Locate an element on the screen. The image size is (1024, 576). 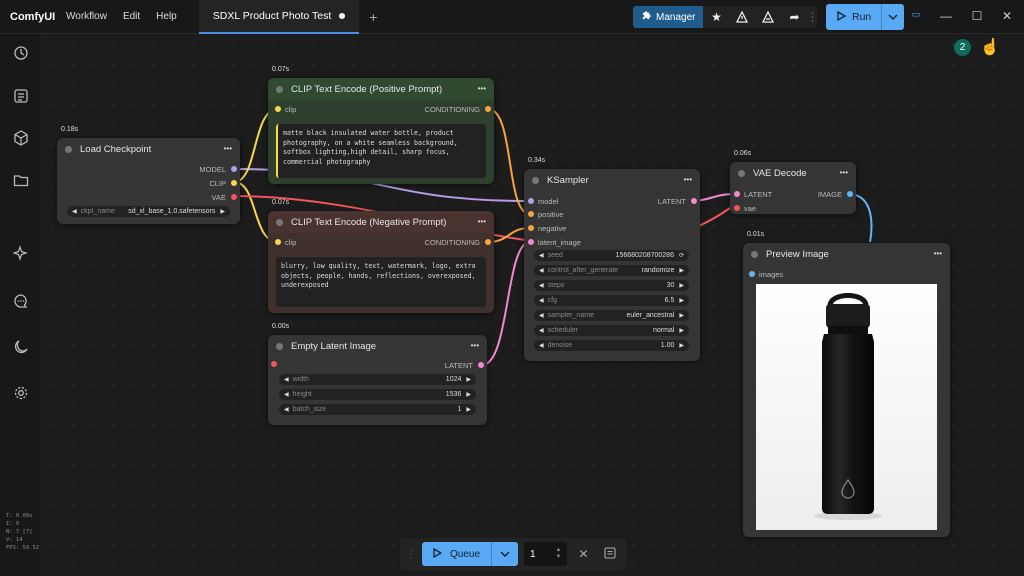
workflow-tab: SDXL Product Photo Test is located at coordinates (279, 17).